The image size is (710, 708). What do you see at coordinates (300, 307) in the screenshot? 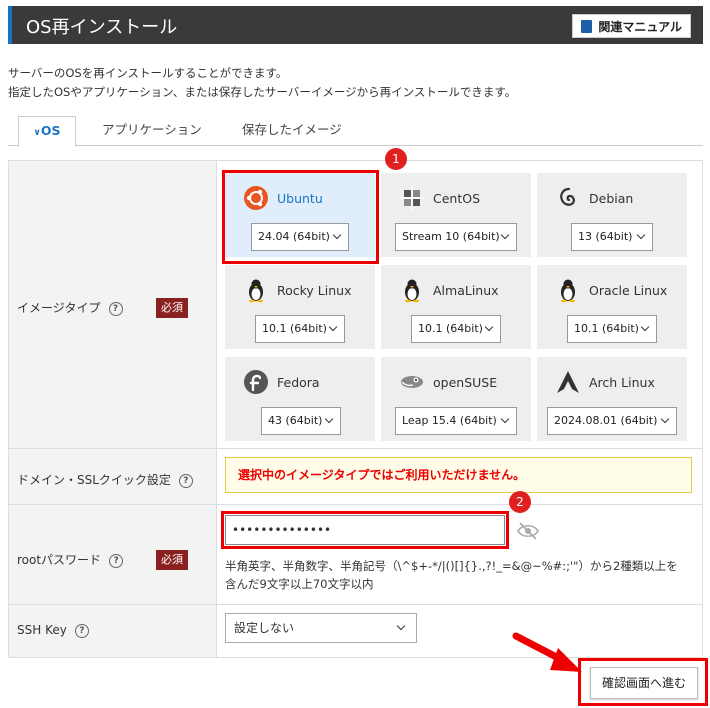
I see `os-card-rocky-linux: Rocky Linux 10.1 (64bit)` at bounding box center [300, 307].